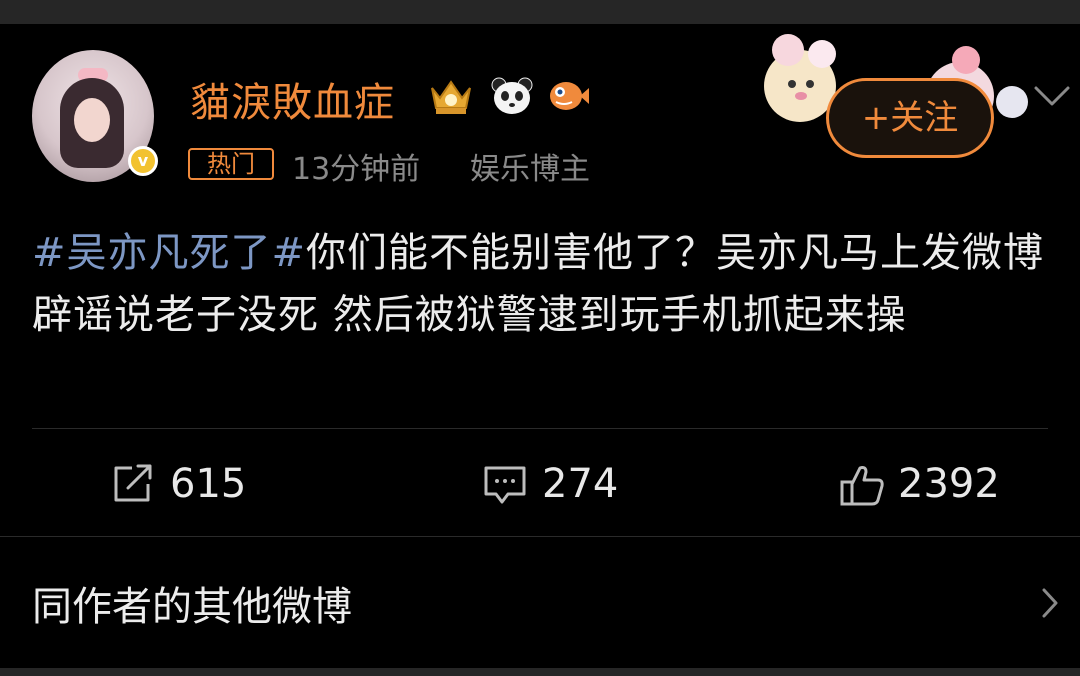 The height and width of the screenshot is (676, 1080). Describe the element at coordinates (451, 97) in the screenshot. I see `crown-level-icon` at that location.